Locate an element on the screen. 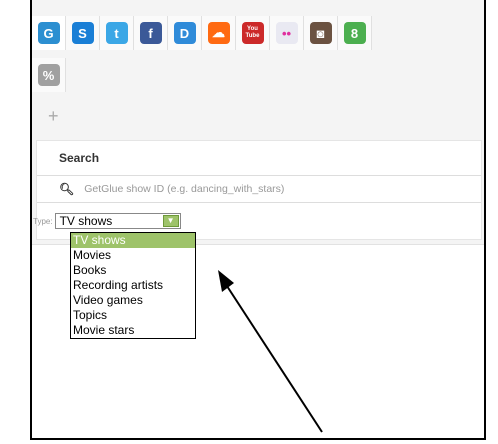 The width and height of the screenshot is (498, 444). annotation-arrow is located at coordinates (270, 351).